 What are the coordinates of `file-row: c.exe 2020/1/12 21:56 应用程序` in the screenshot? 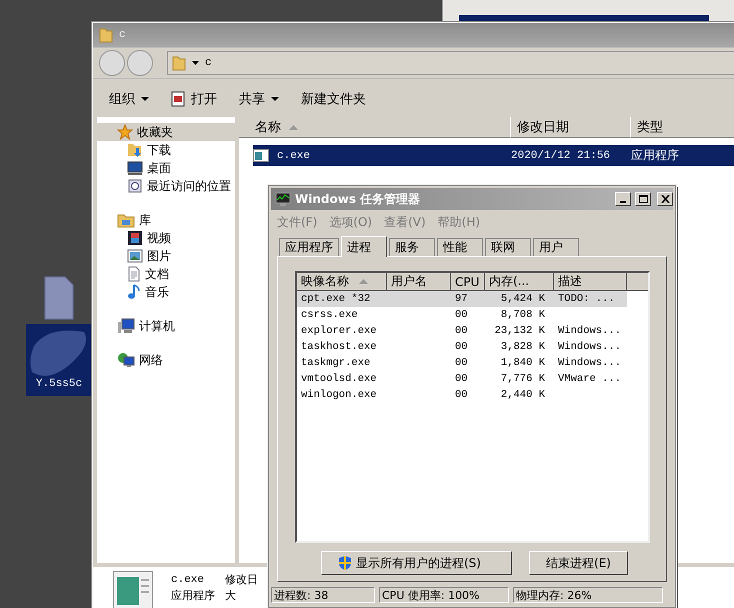 It's located at (493, 155).